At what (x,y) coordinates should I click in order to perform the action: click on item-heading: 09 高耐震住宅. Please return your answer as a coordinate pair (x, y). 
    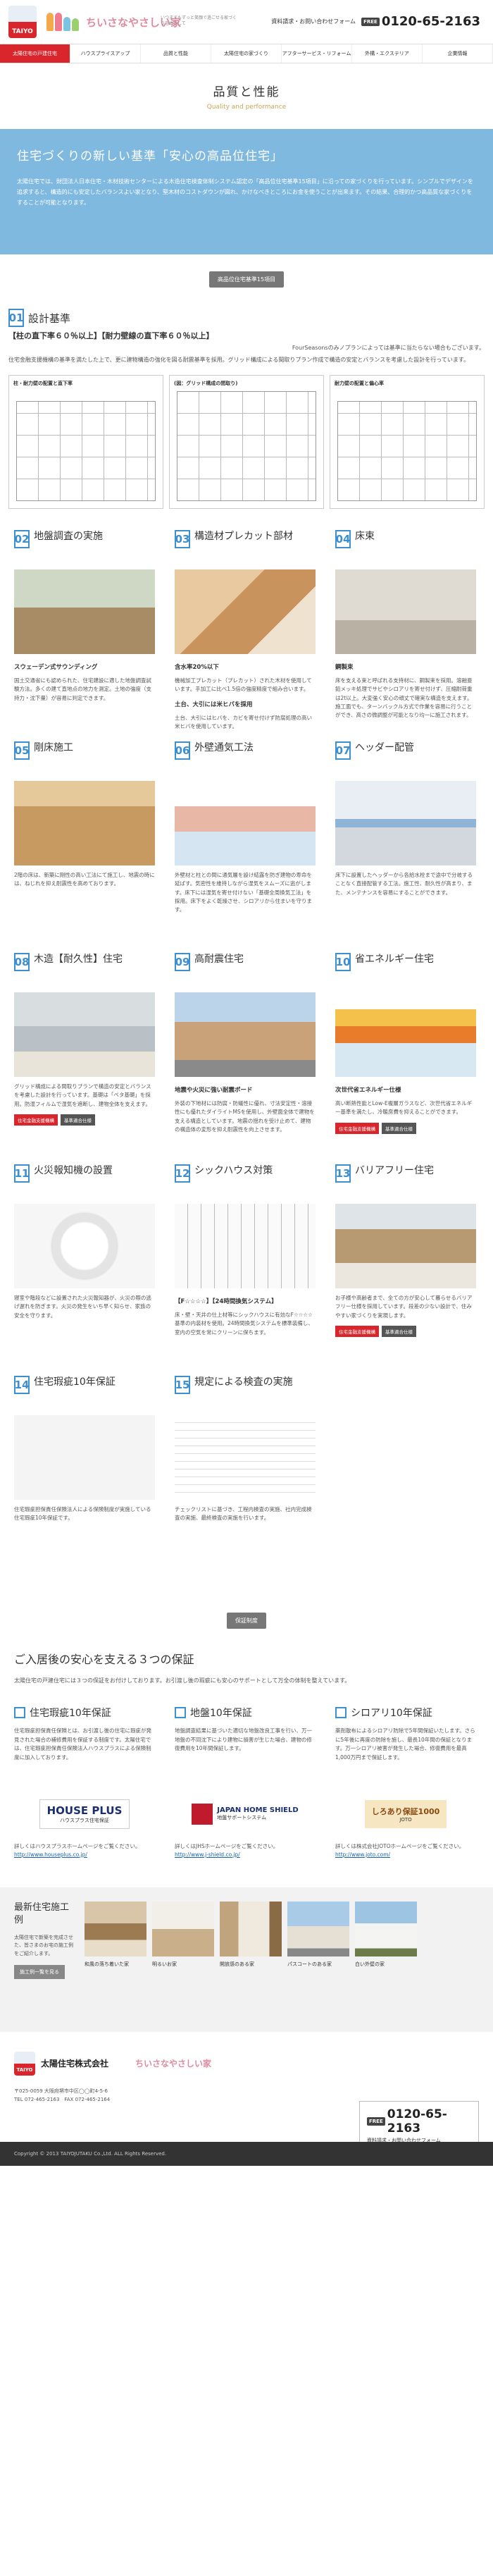
    Looking at the image, I should click on (245, 971).